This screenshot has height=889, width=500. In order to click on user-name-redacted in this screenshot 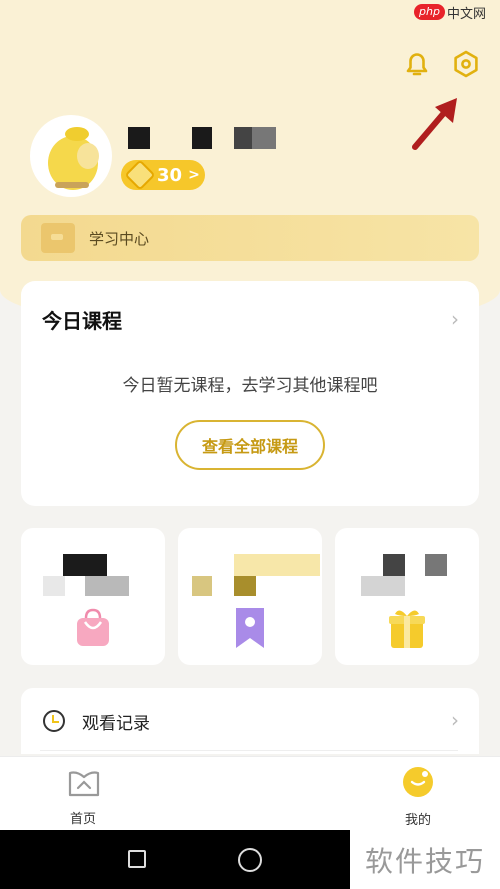, I will do `click(206, 139)`.